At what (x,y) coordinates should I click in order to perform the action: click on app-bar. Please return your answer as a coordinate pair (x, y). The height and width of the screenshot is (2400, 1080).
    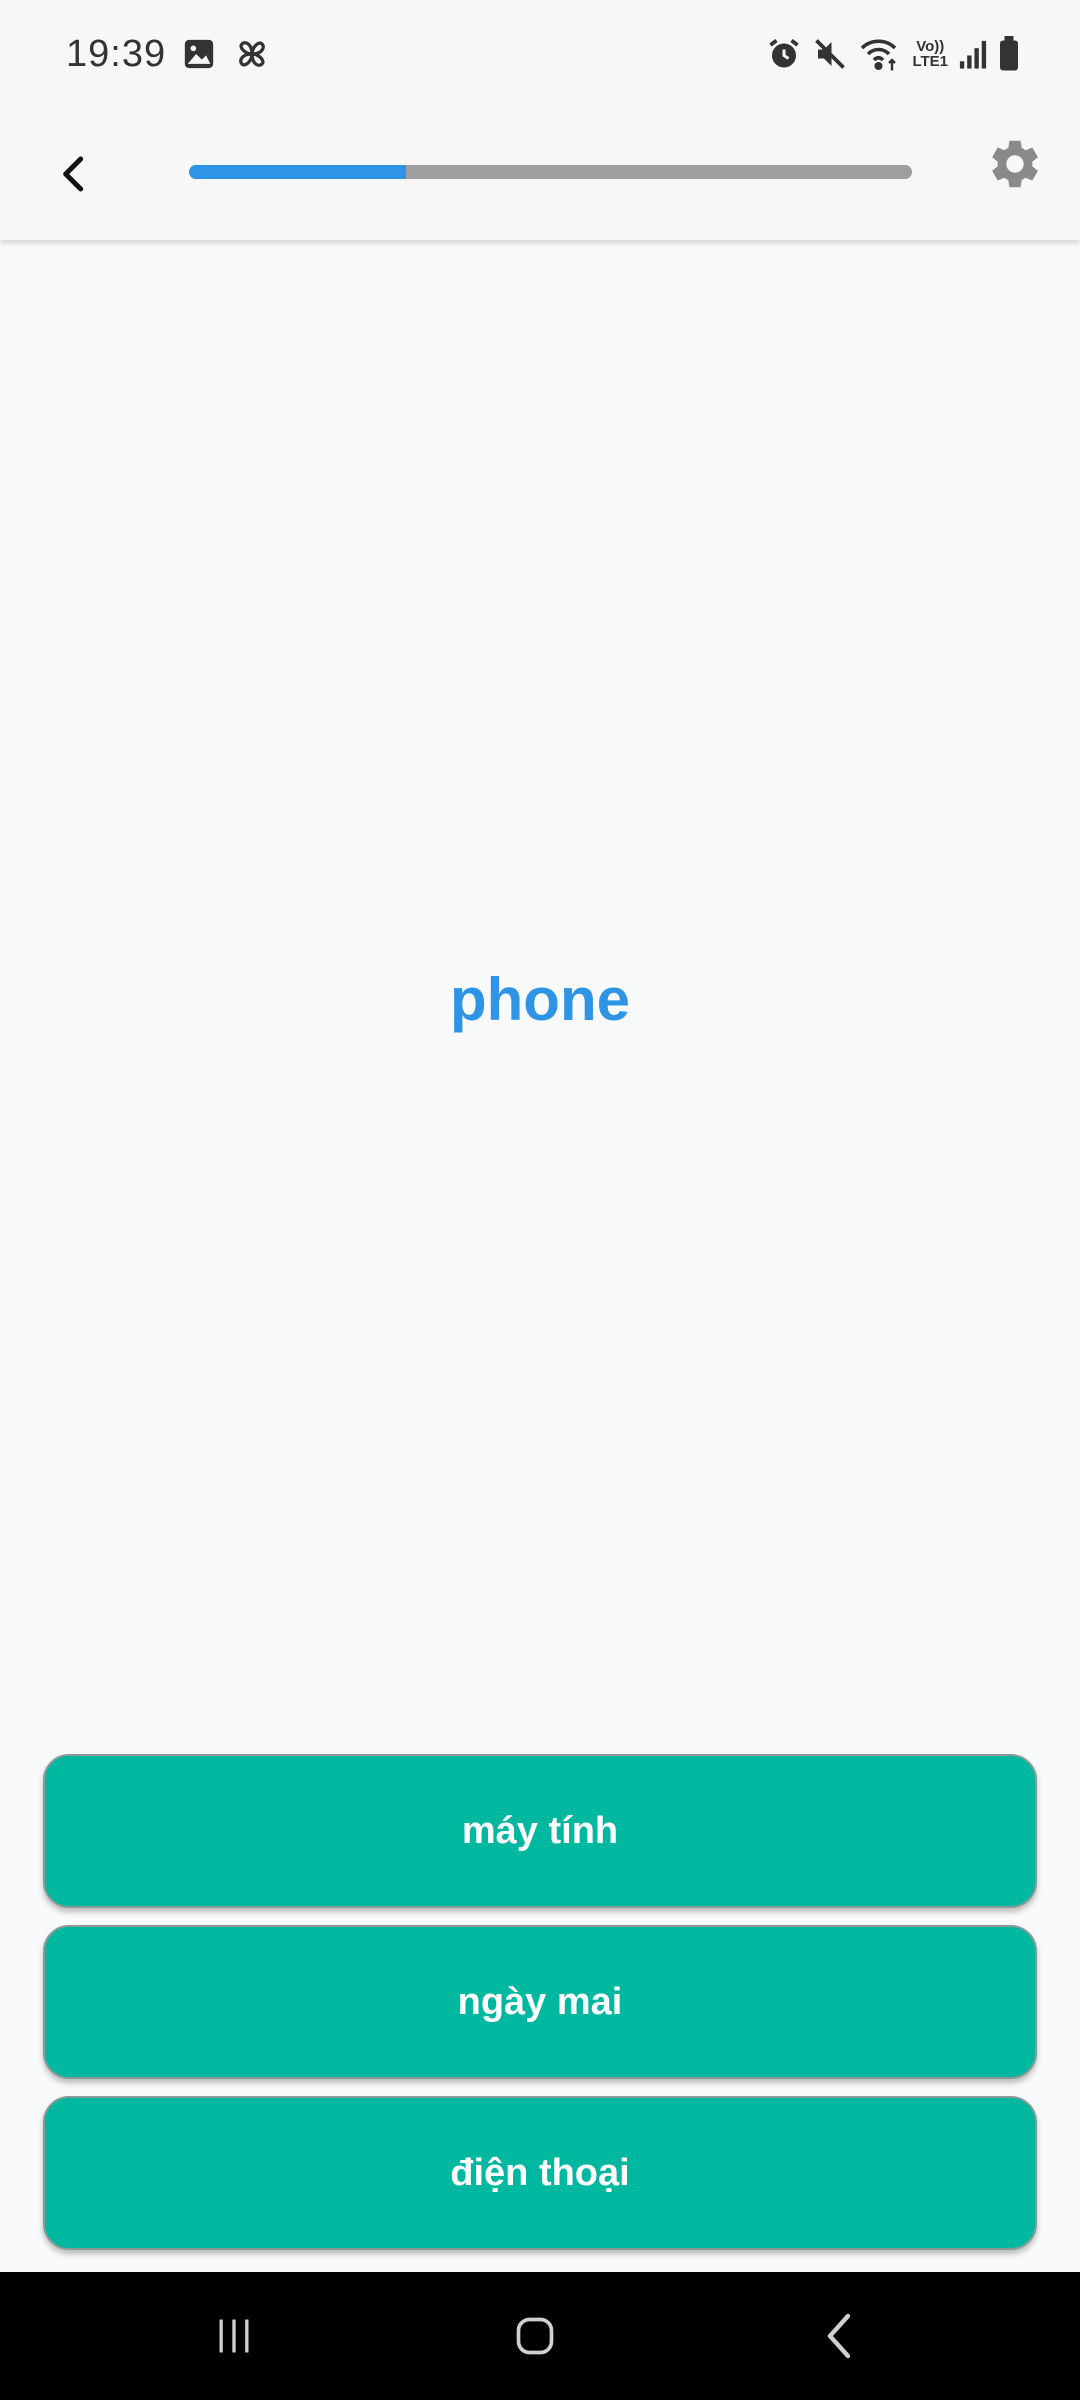
    Looking at the image, I should click on (540, 174).